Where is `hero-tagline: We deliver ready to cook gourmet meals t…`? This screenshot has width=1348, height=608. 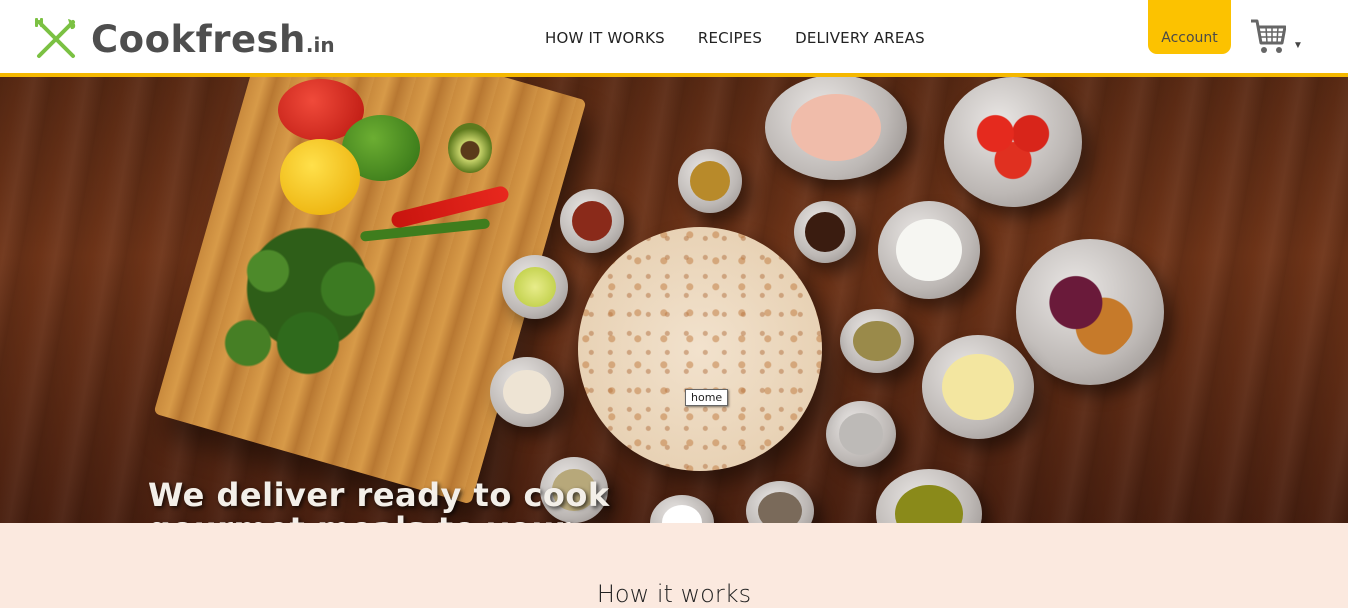 hero-tagline: We deliver ready to cook gourmet meals t… is located at coordinates (379, 499).